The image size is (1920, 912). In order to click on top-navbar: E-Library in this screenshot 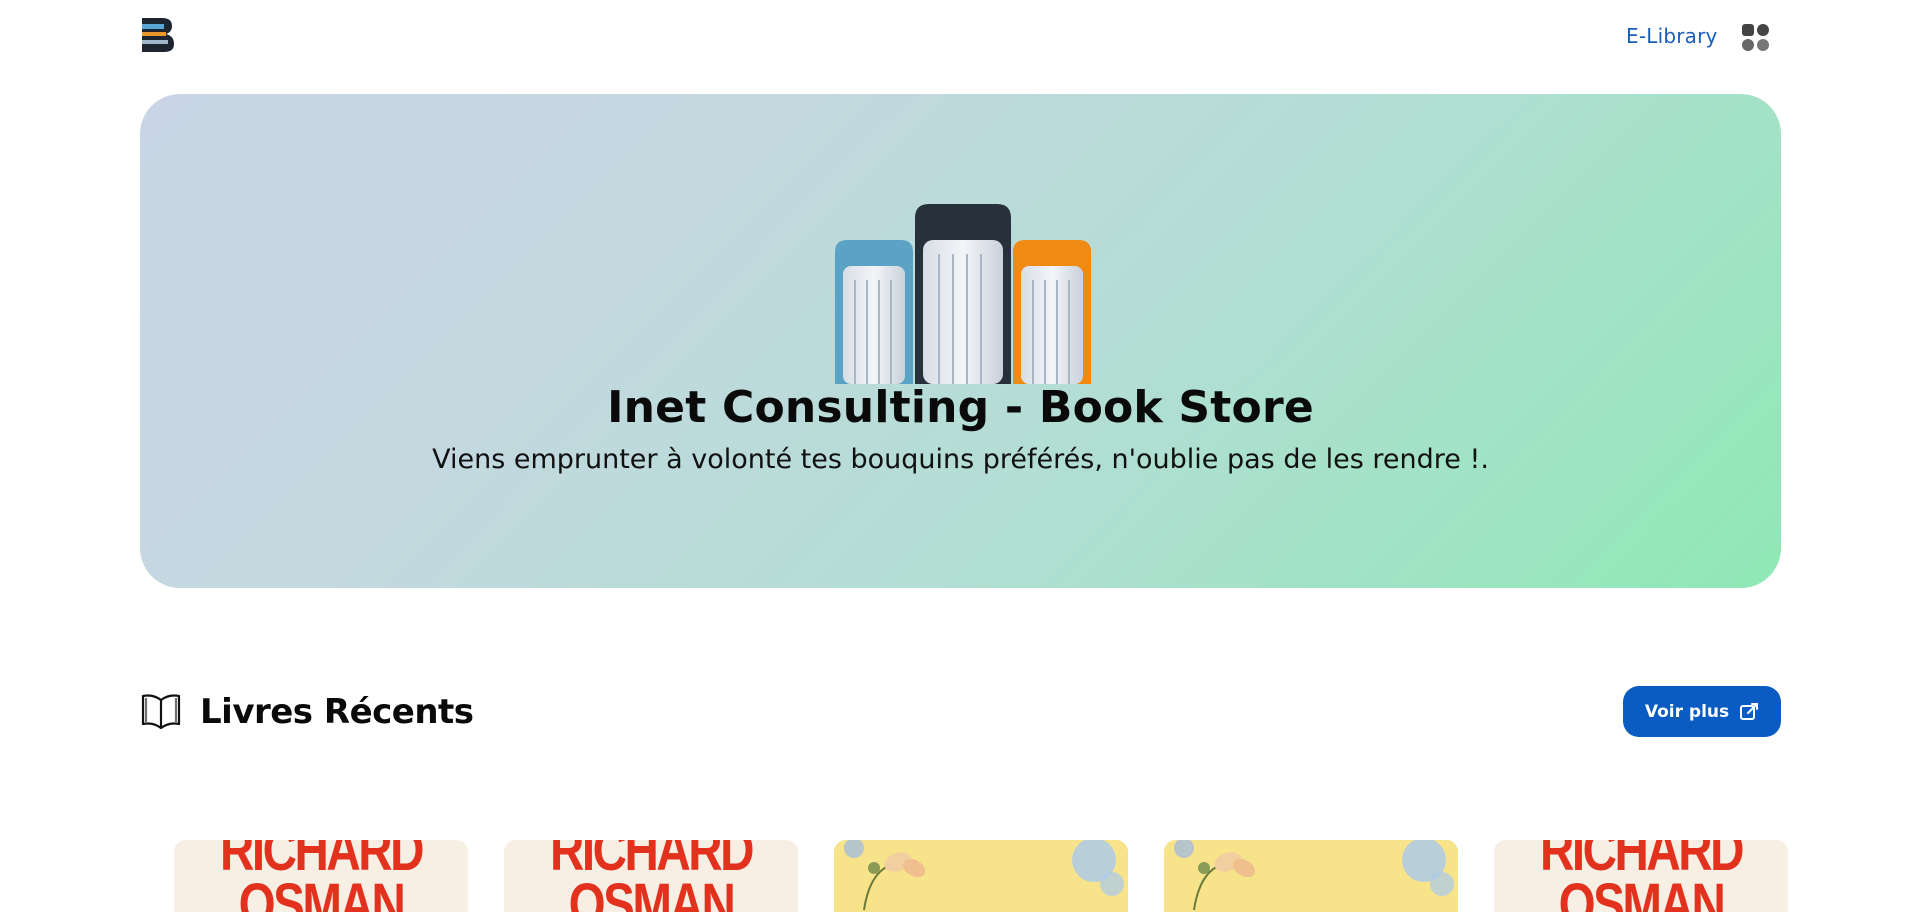, I will do `click(960, 38)`.